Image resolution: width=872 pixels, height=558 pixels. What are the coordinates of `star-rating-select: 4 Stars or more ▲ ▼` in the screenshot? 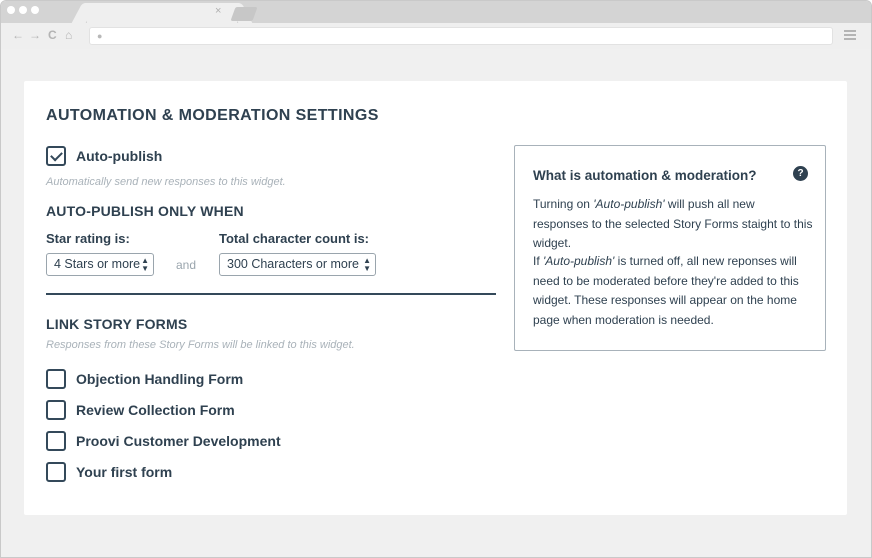 It's located at (100, 264).